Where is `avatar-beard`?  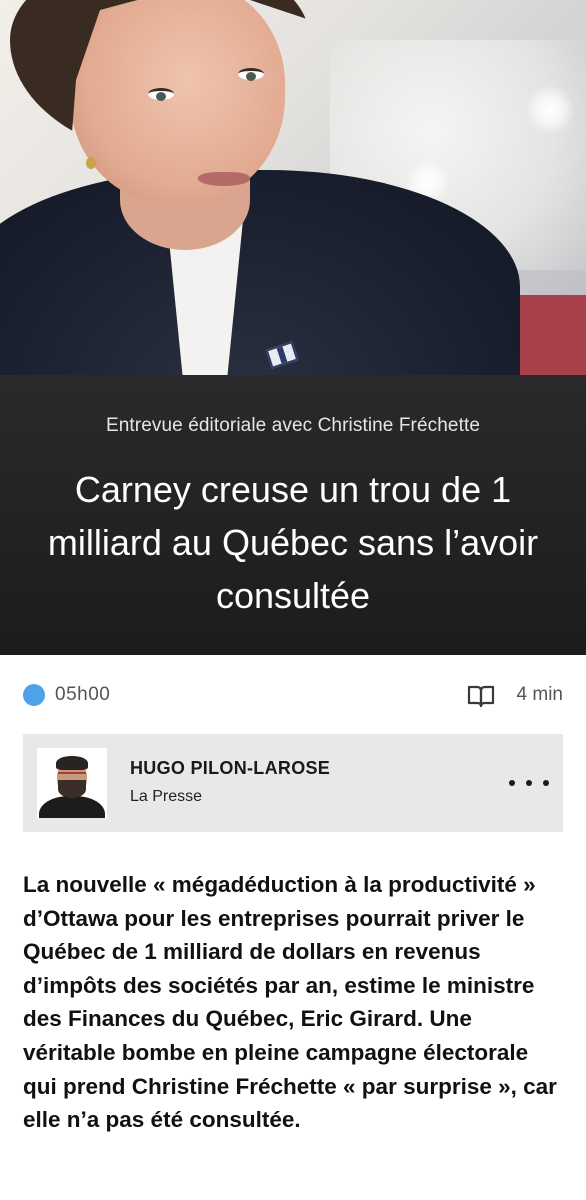 avatar-beard is located at coordinates (72, 789).